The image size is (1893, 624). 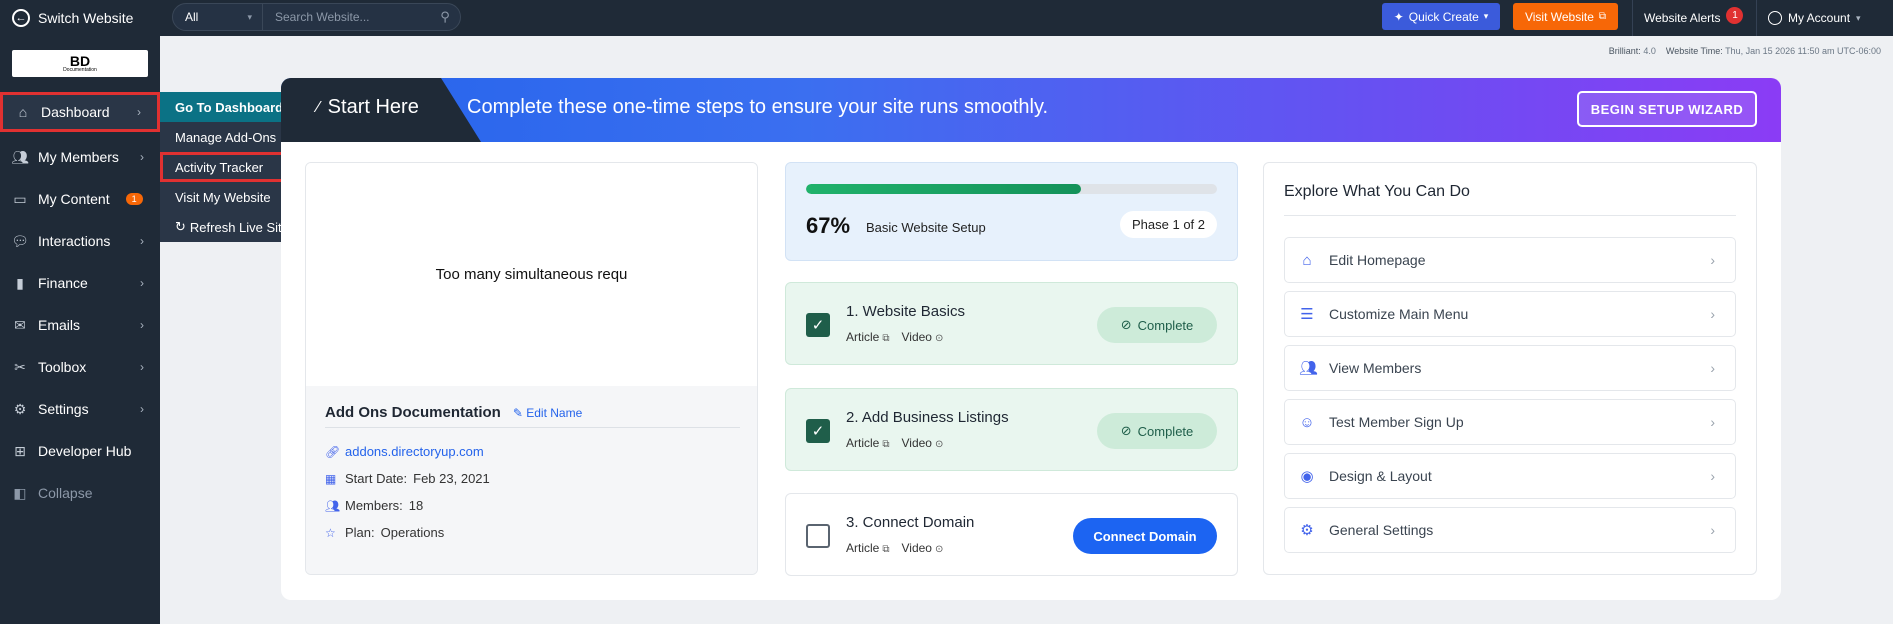 I want to click on wand-icon: ⁄, so click(x=318, y=107).